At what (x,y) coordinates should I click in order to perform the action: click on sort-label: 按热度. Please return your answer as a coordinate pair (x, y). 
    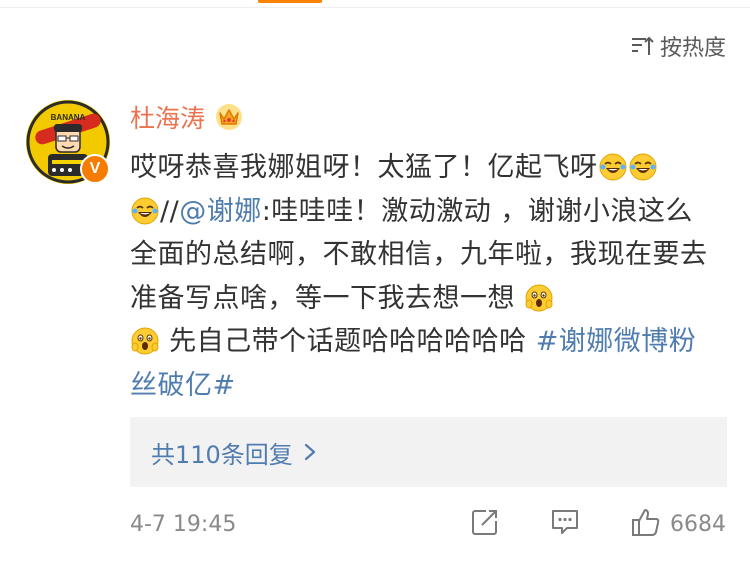
    Looking at the image, I should click on (692, 48).